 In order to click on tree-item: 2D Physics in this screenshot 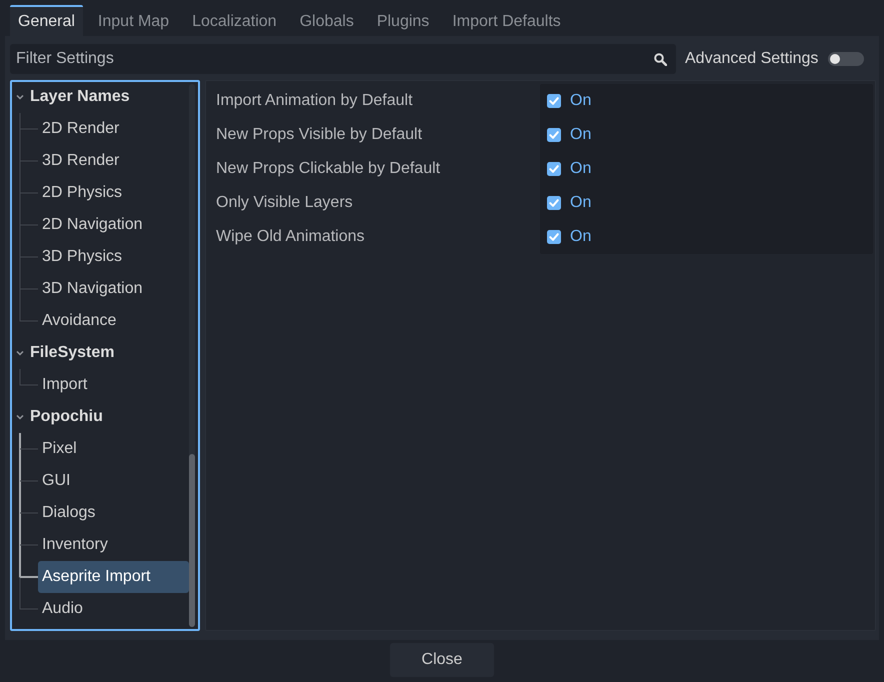, I will do `click(82, 193)`.